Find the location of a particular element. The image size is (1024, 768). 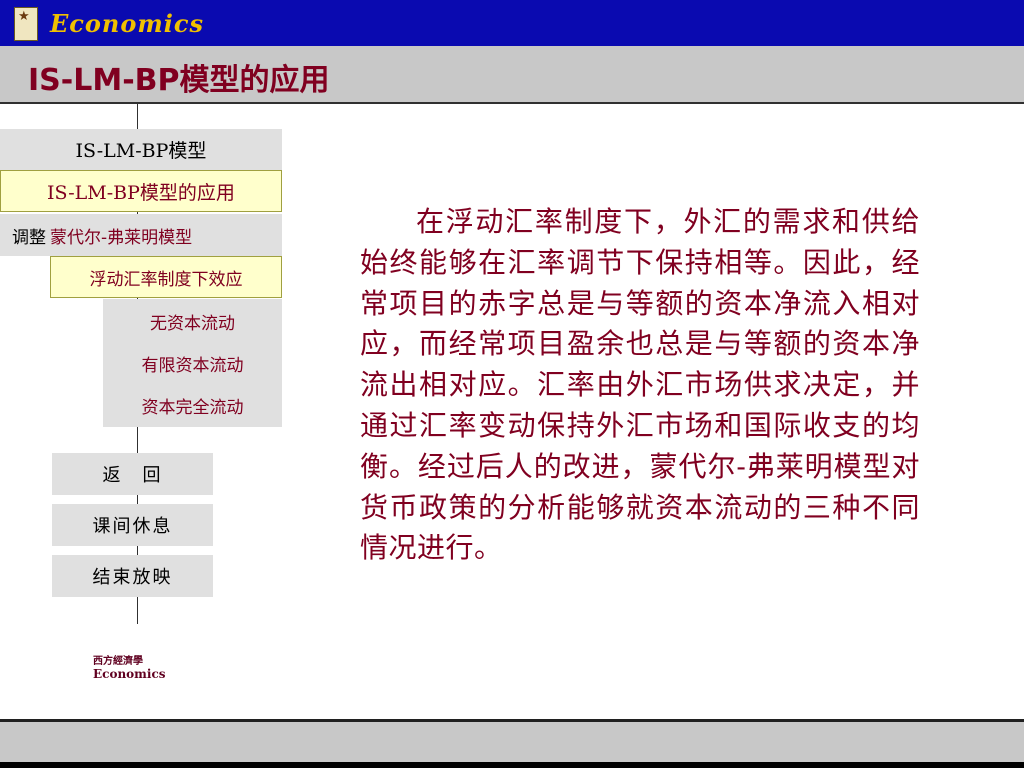

small-logo-en: Economics is located at coordinates (129, 674).